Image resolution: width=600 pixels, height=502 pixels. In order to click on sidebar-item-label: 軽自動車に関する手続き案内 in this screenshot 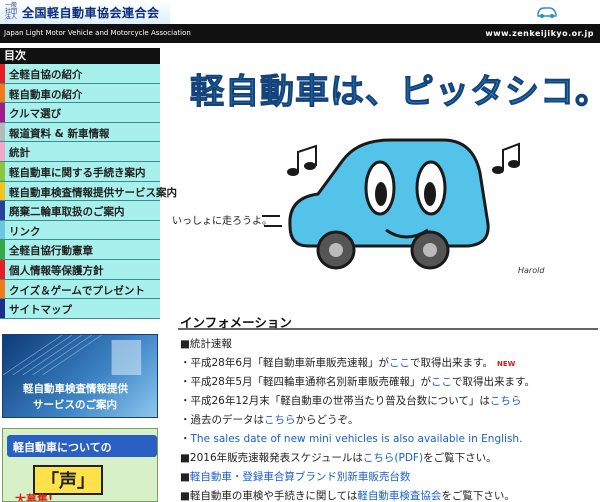, I will do `click(77, 172)`.